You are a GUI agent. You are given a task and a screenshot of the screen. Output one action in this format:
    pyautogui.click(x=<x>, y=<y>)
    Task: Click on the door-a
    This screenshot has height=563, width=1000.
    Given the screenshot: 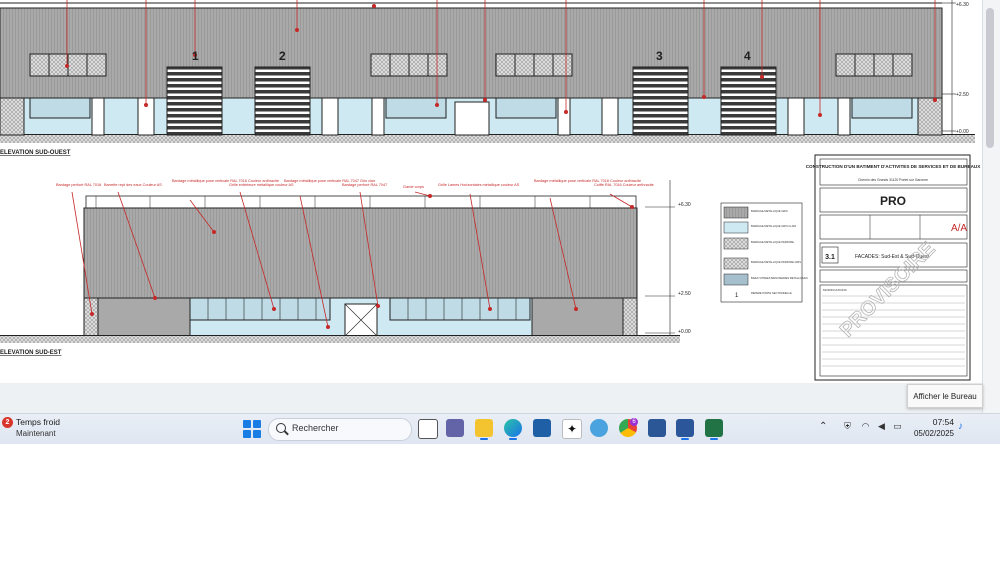 What is the action you would take?
    pyautogui.click(x=98, y=116)
    